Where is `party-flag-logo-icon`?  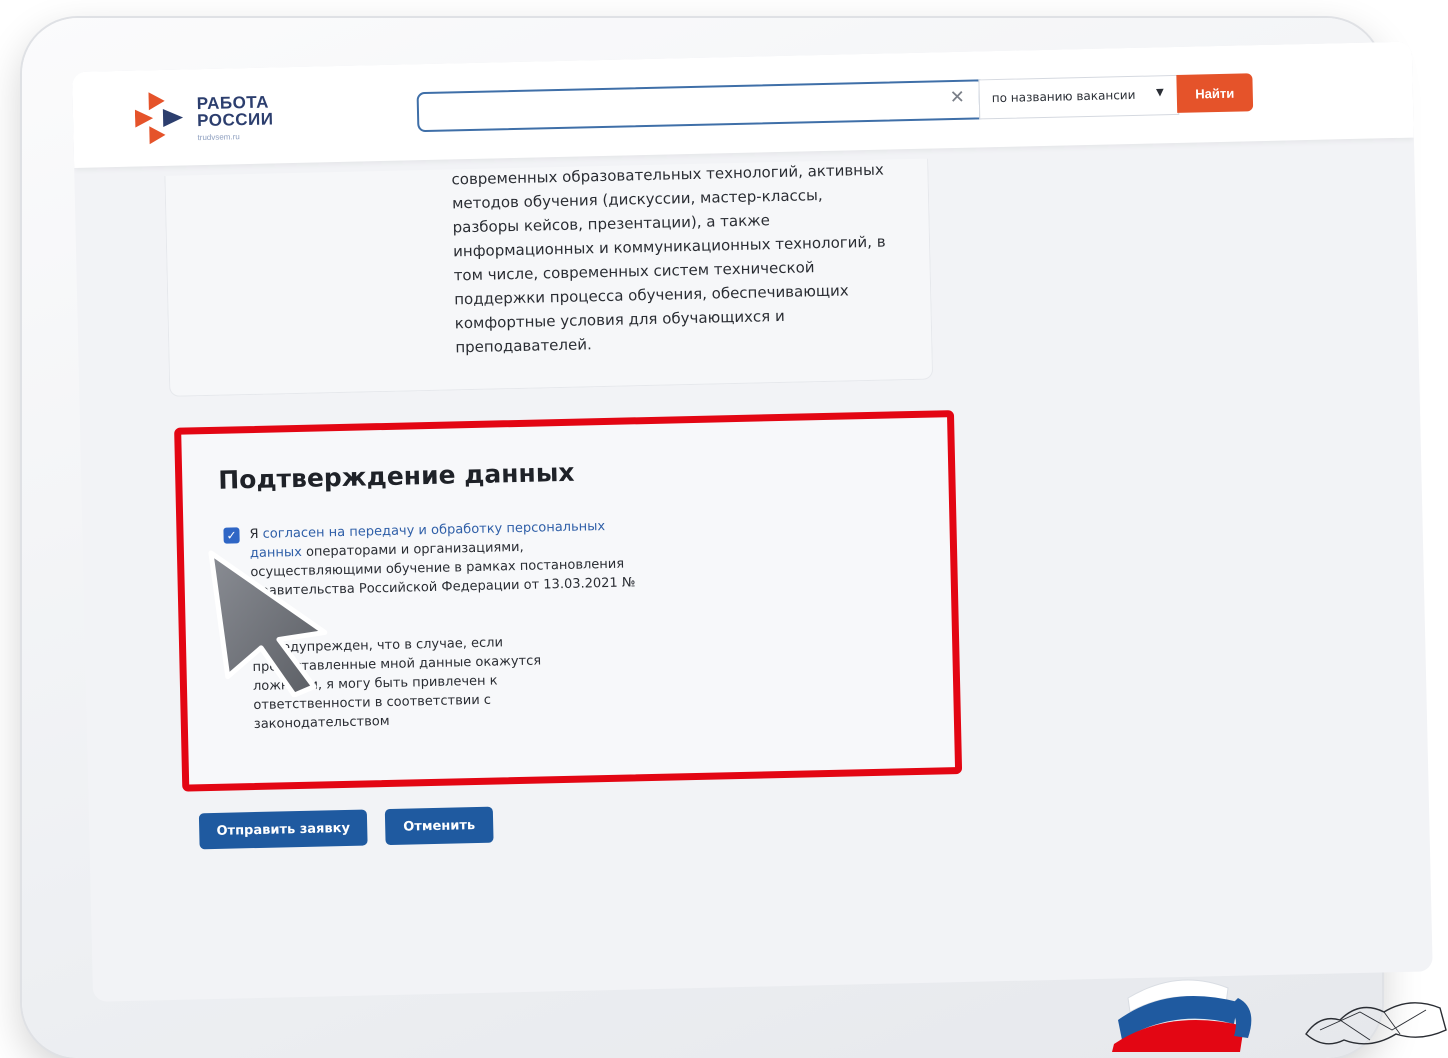 party-flag-logo-icon is located at coordinates (1182, 1015).